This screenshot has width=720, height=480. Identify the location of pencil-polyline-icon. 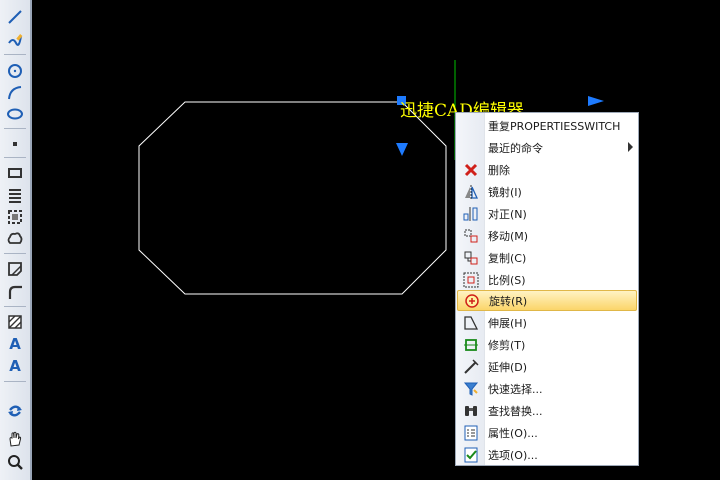
(15, 40).